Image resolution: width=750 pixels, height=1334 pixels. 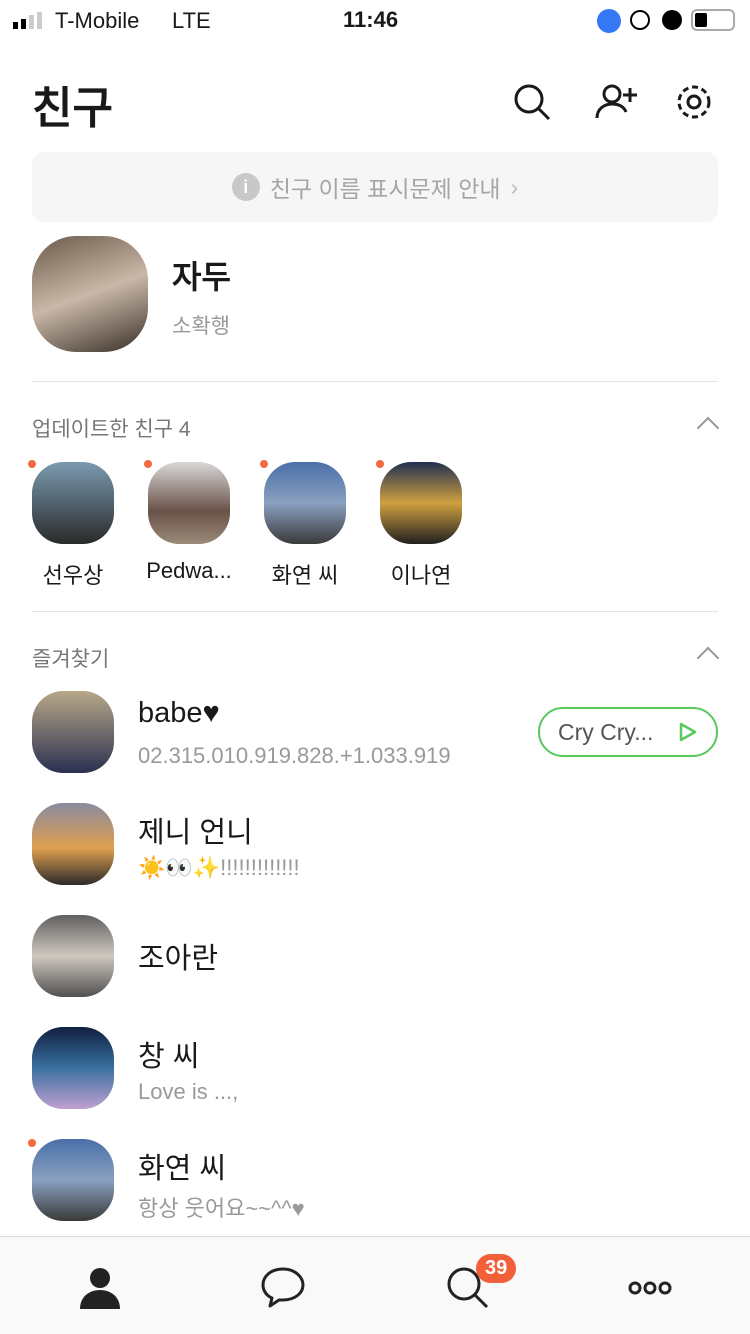 What do you see at coordinates (170, 713) in the screenshot?
I see `friend-name: babe` at bounding box center [170, 713].